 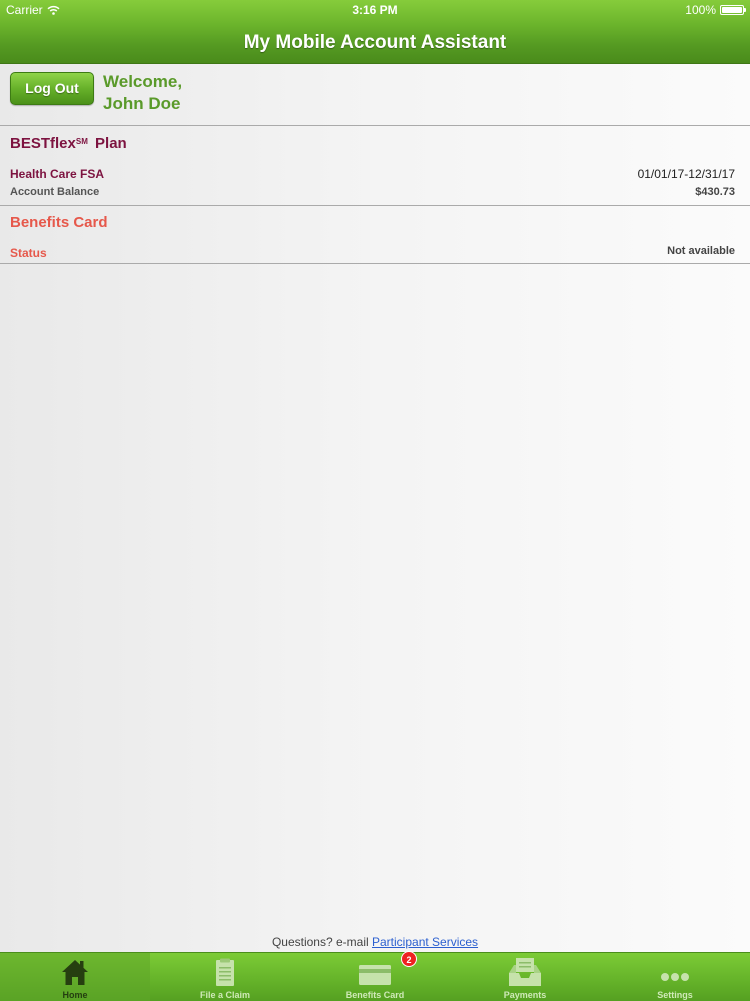 I want to click on more-icon, so click(x=675, y=977).